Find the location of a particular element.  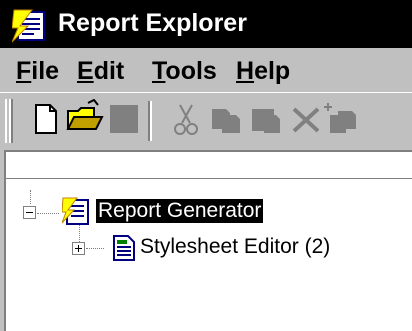

delete-icon is located at coordinates (306, 119).